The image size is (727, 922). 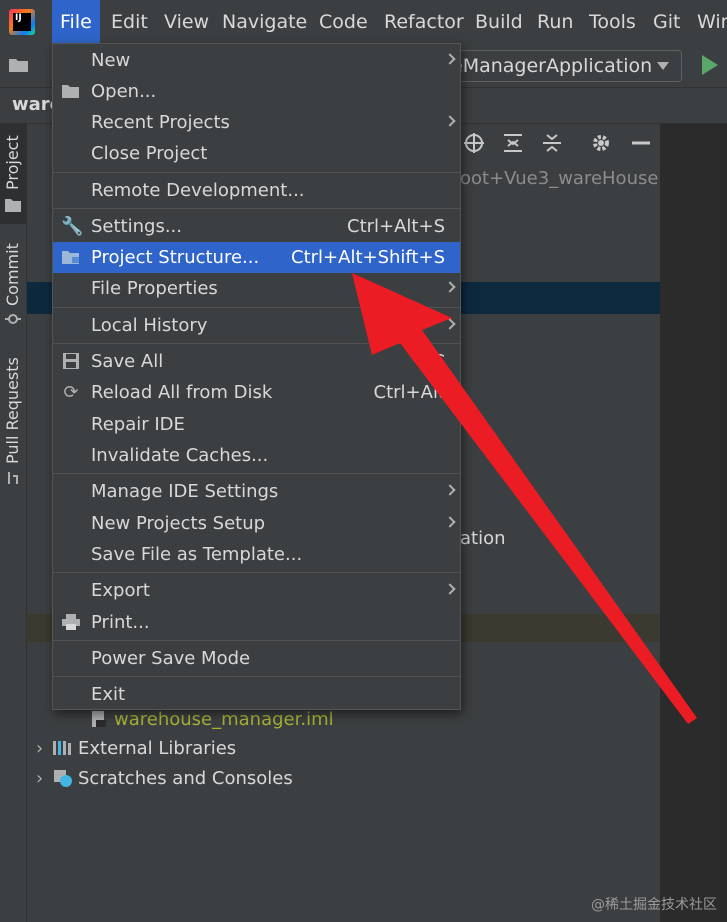 What do you see at coordinates (185, 778) in the screenshot?
I see `tree-row-label: Scratches and Consoles` at bounding box center [185, 778].